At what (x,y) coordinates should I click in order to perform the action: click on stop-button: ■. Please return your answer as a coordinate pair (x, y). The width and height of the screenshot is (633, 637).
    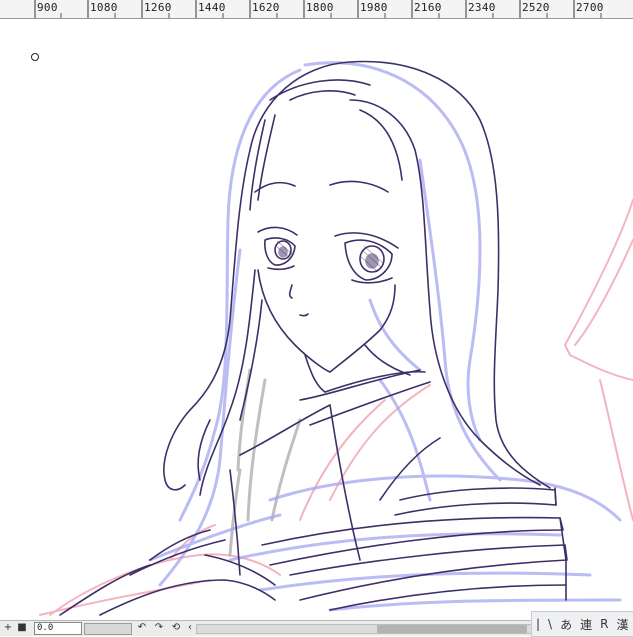
    Looking at the image, I should click on (22, 628).